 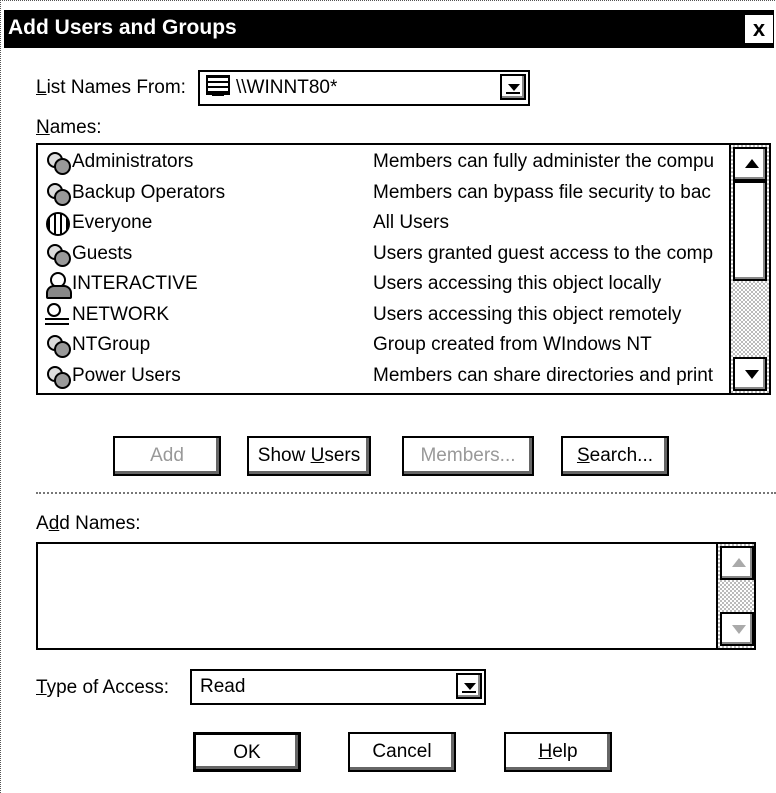 I want to click on globe-icon, so click(x=57, y=223).